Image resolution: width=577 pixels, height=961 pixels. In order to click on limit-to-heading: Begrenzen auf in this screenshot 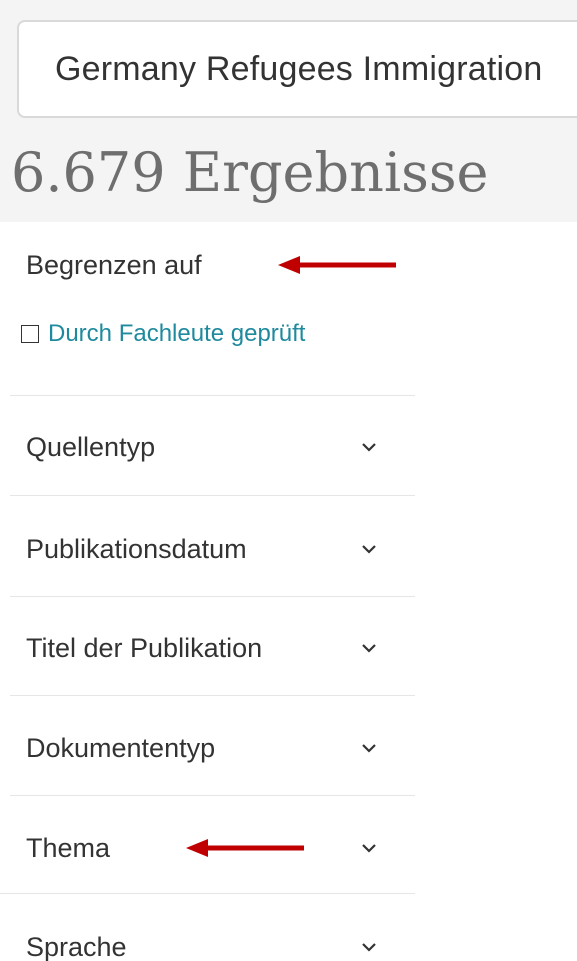, I will do `click(114, 265)`.